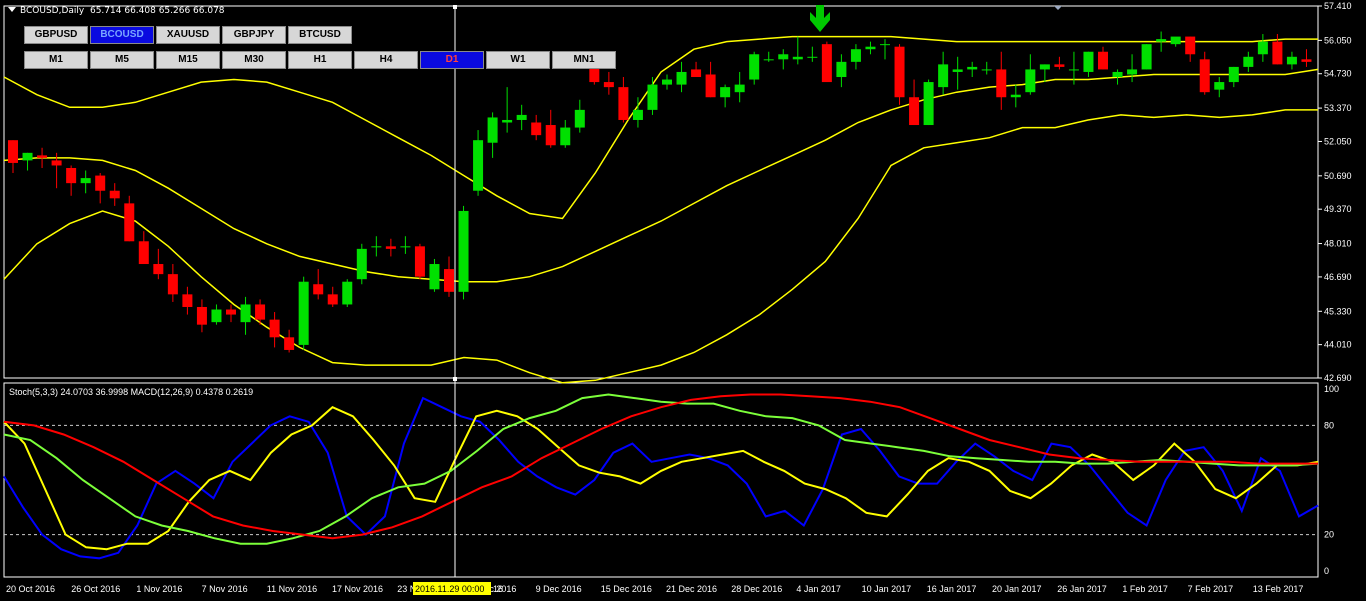 This screenshot has height=601, width=1366. I want to click on x-tick-label: 9 Dec 2016, so click(559, 589).